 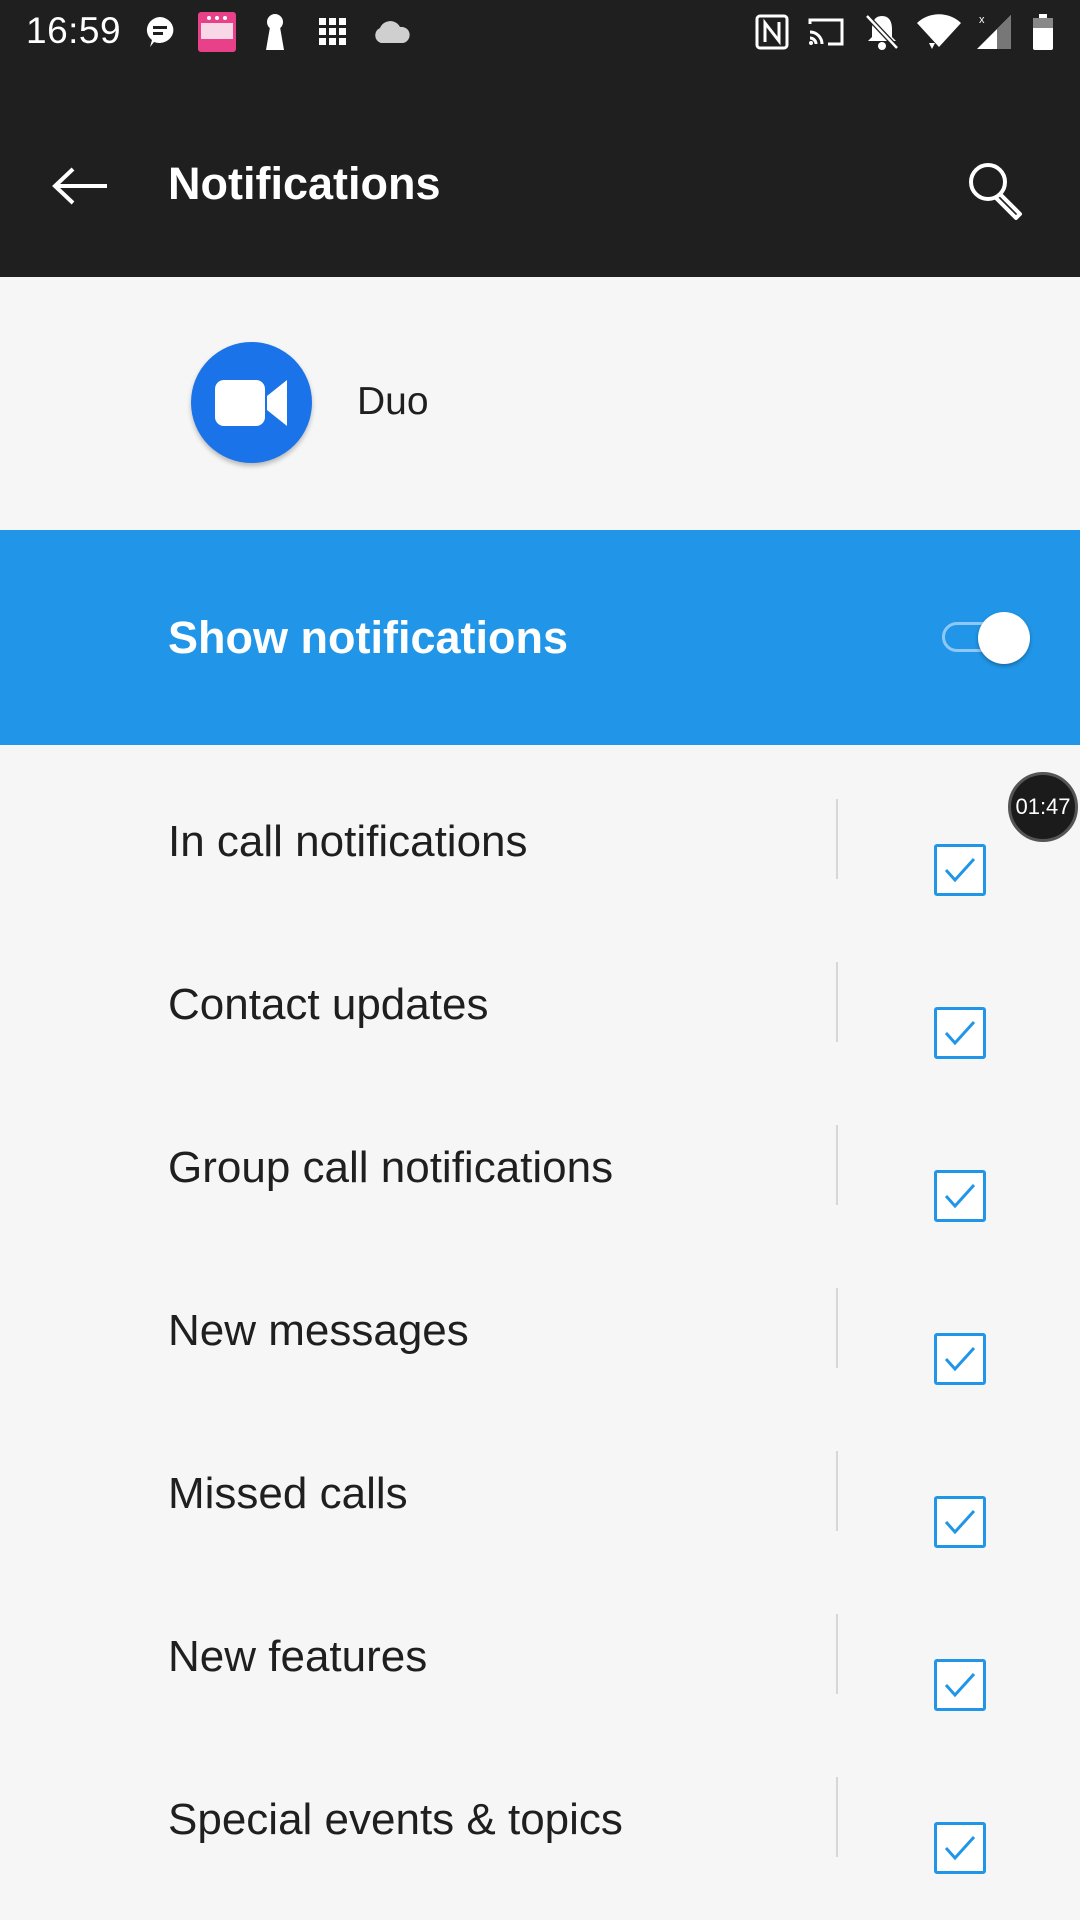 I want to click on page-title: Notifications, so click(x=304, y=183).